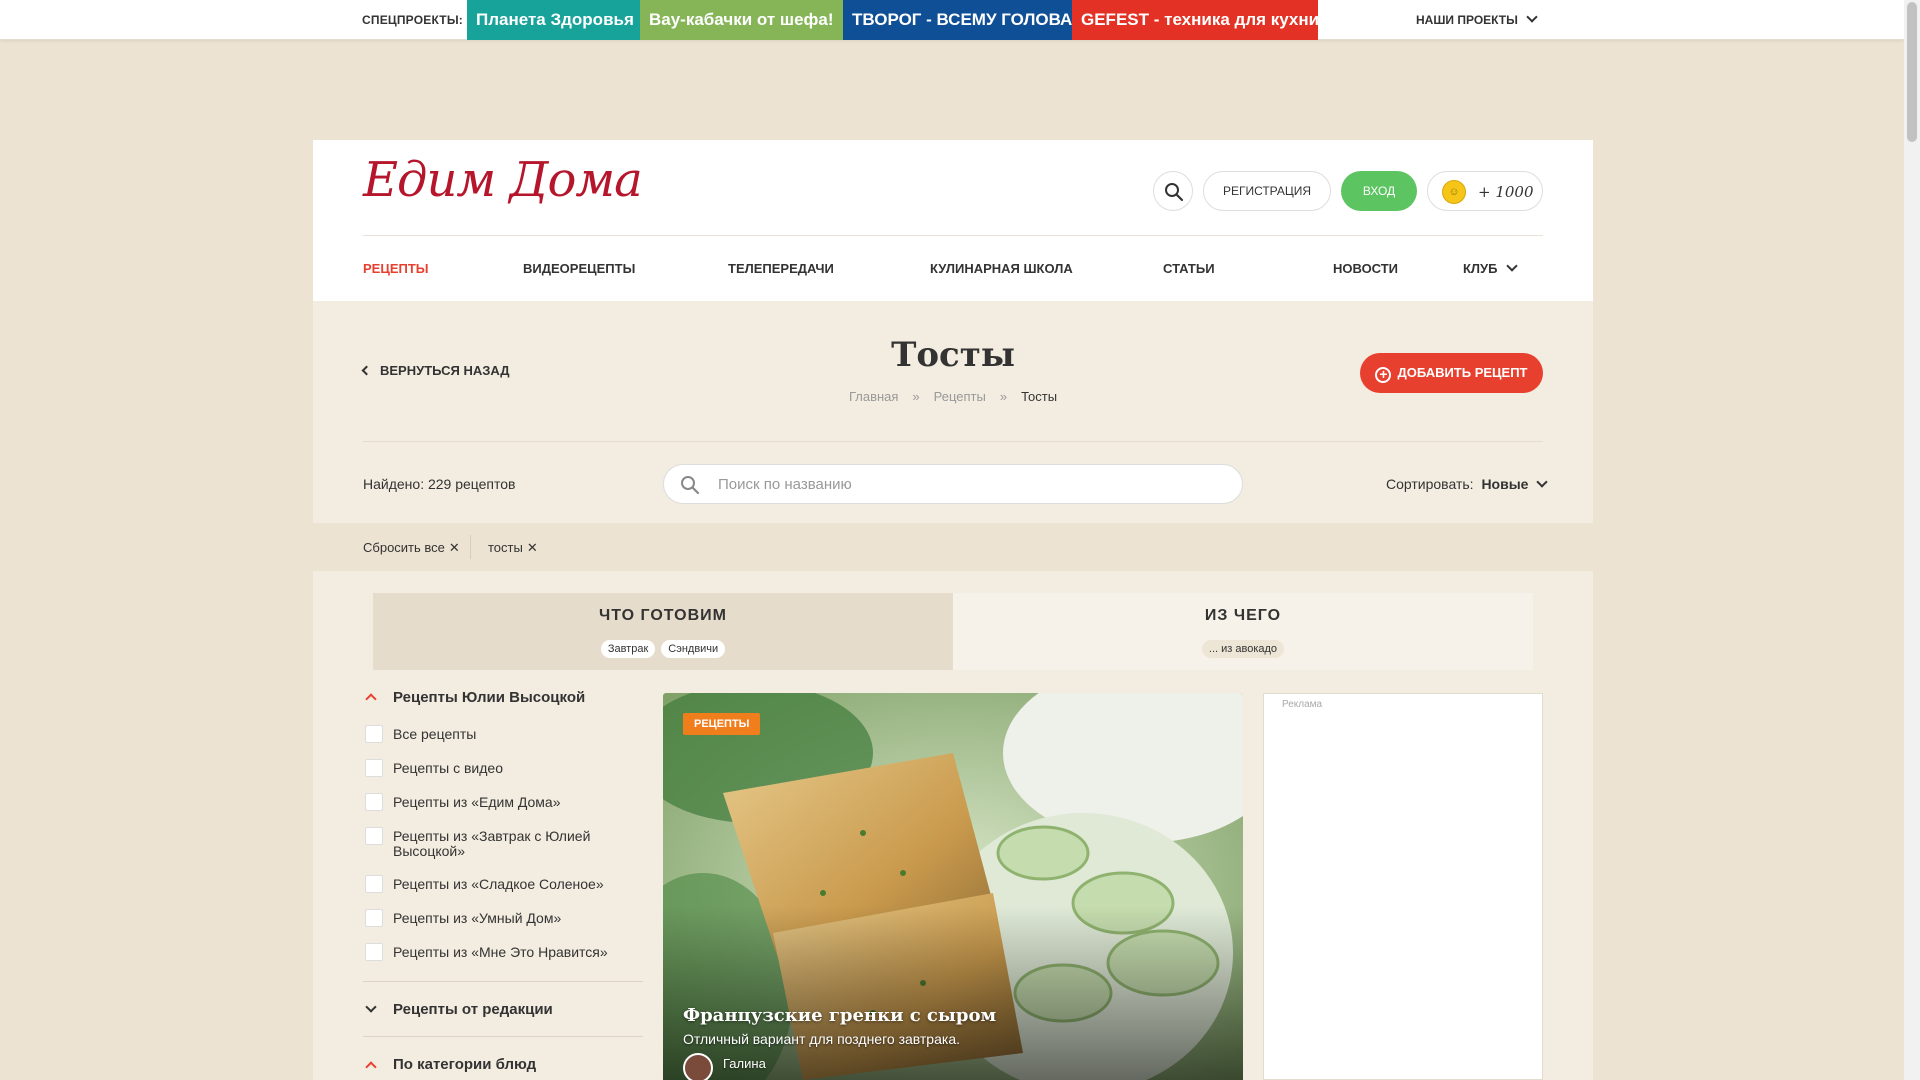 Image resolution: width=1920 pixels, height=1080 pixels. I want to click on checkbox-option: Рецепты из «Мне Это Нравится», so click(503, 952).